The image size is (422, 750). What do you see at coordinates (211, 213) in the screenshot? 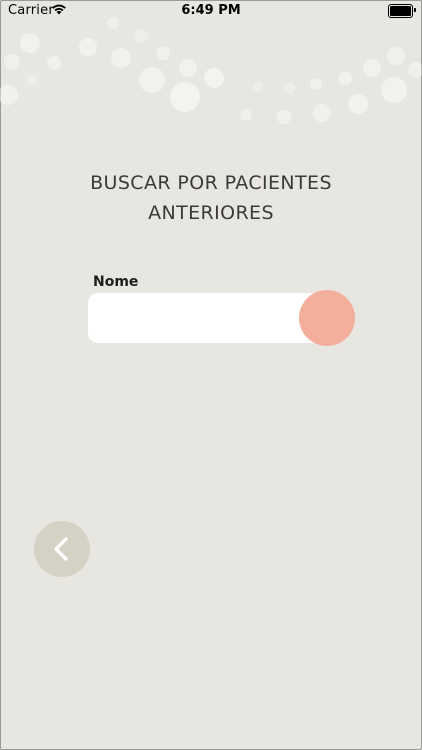
I see `page-title-line-2: ANTERIORES` at bounding box center [211, 213].